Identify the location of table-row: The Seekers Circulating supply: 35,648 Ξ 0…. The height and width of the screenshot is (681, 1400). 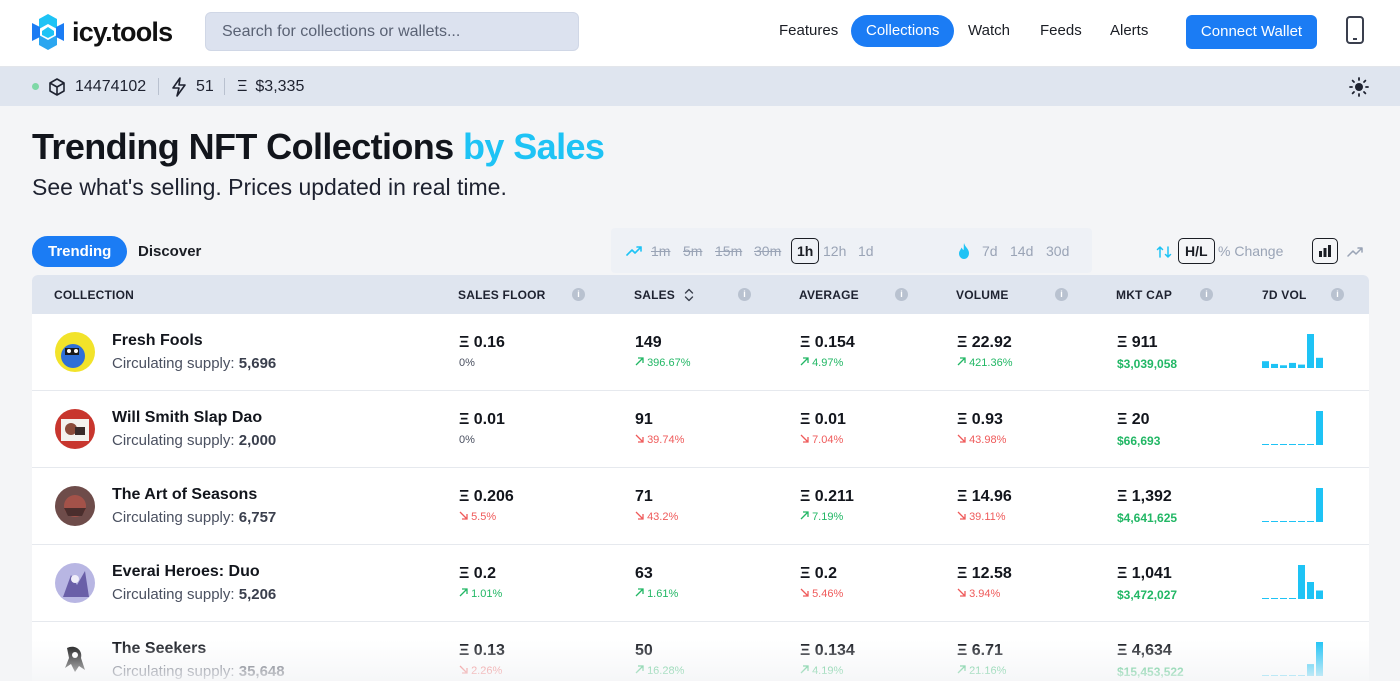
(700, 651).